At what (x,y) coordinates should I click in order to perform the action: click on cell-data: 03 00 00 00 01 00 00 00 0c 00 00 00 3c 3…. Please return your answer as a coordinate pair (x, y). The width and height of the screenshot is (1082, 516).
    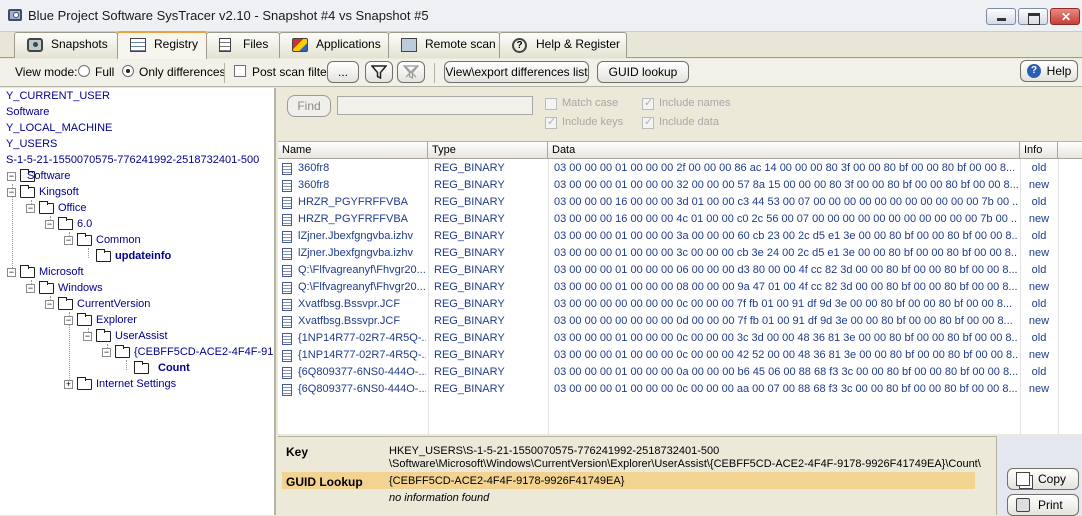
    Looking at the image, I should click on (786, 338).